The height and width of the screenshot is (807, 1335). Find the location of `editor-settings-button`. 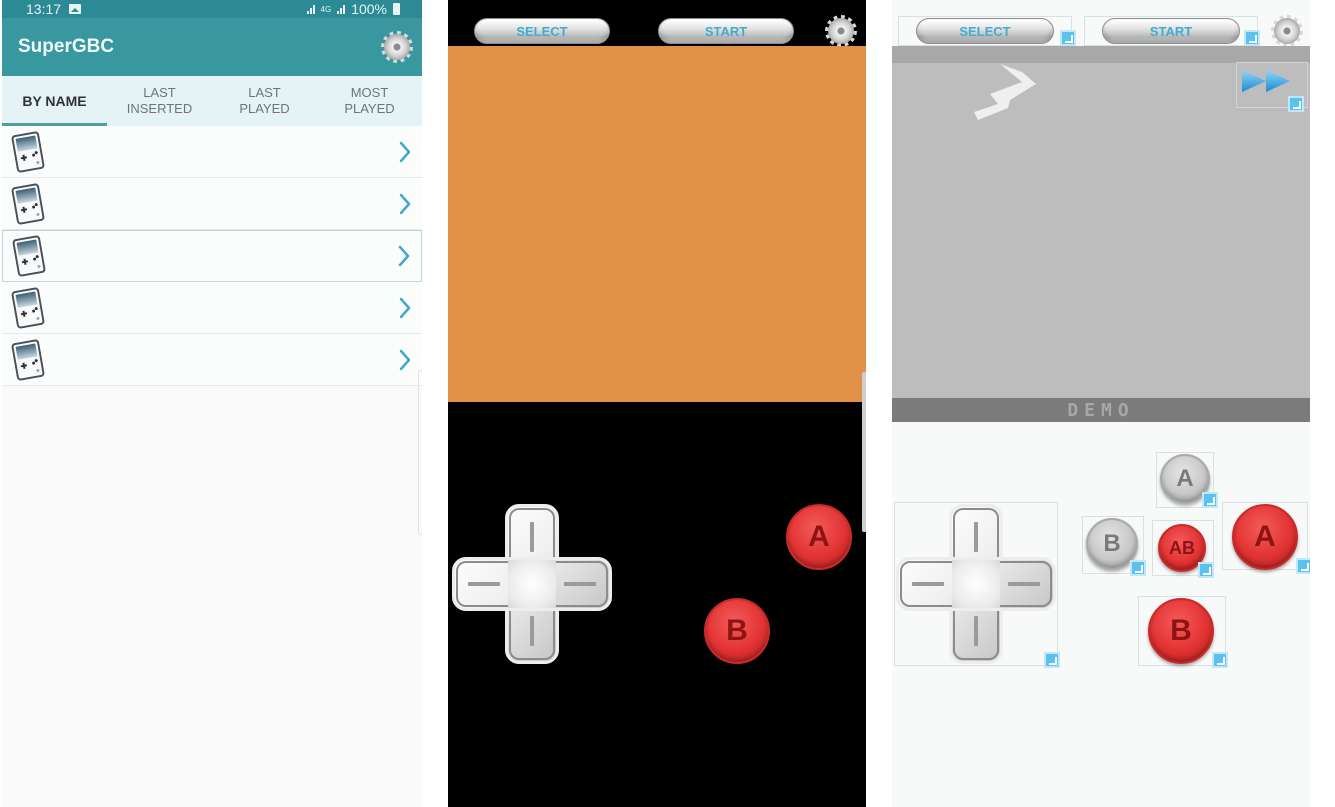

editor-settings-button is located at coordinates (1287, 31).